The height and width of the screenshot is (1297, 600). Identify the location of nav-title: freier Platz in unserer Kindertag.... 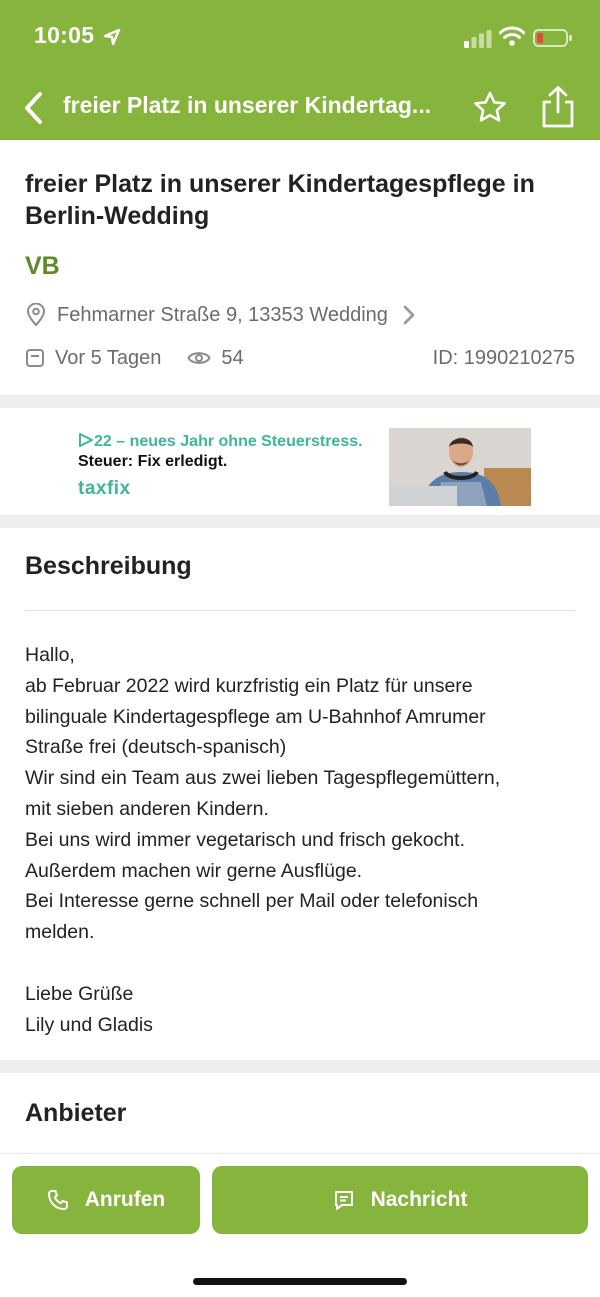
(247, 105).